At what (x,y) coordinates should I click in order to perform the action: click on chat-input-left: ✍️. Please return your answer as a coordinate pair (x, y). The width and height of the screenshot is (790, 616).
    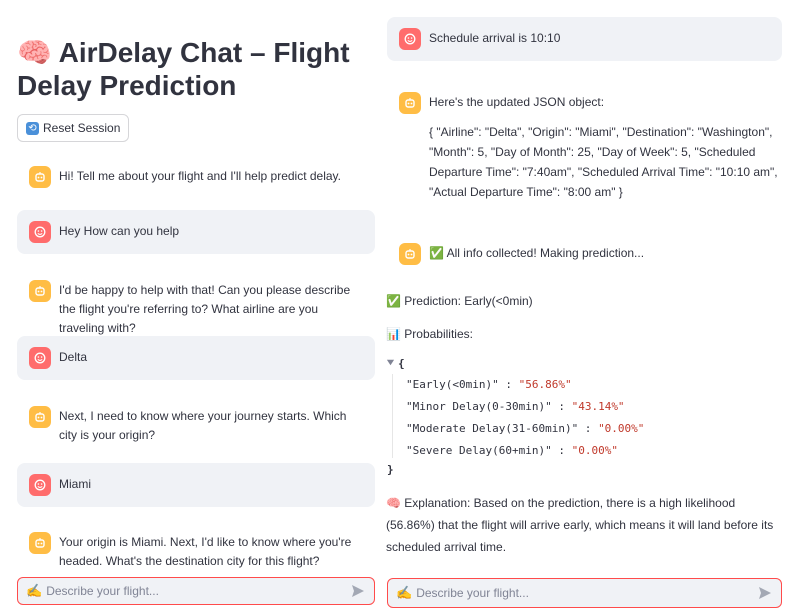
    Looking at the image, I should click on (196, 591).